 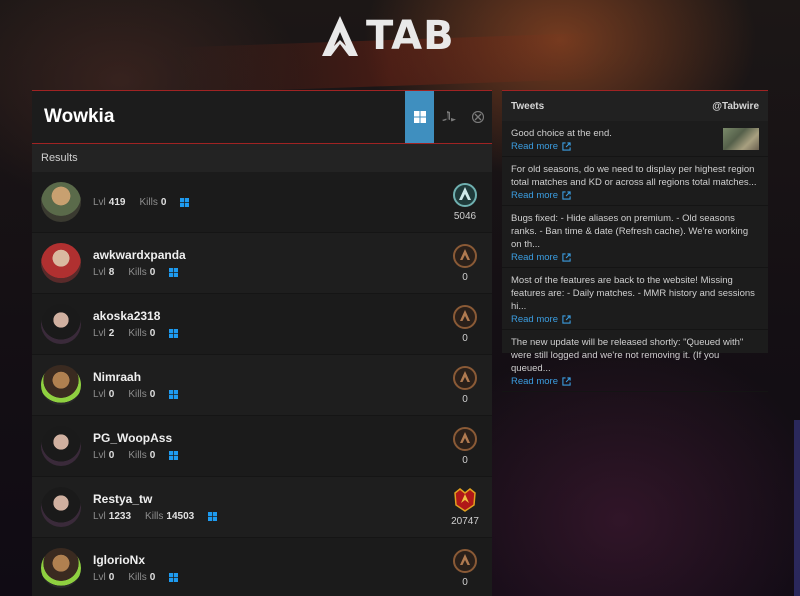 What do you see at coordinates (180, 516) in the screenshot?
I see `player-kills: 14503` at bounding box center [180, 516].